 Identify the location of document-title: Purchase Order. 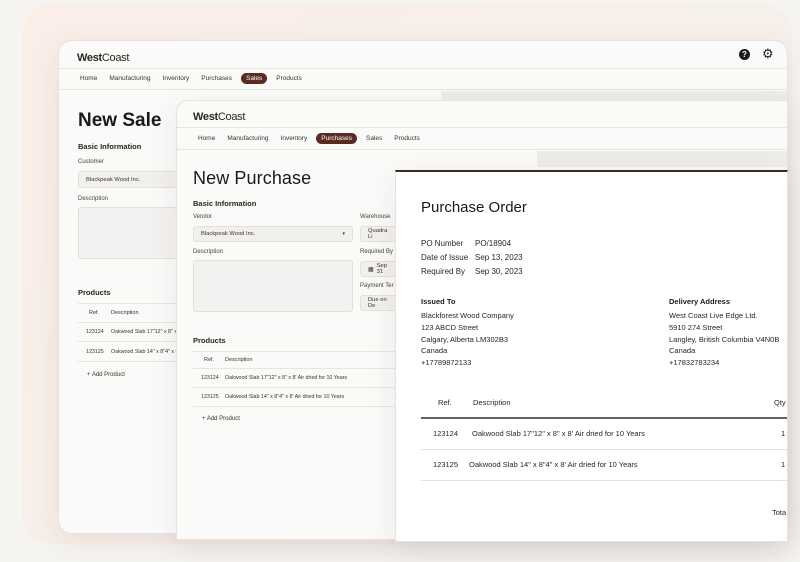
(474, 207).